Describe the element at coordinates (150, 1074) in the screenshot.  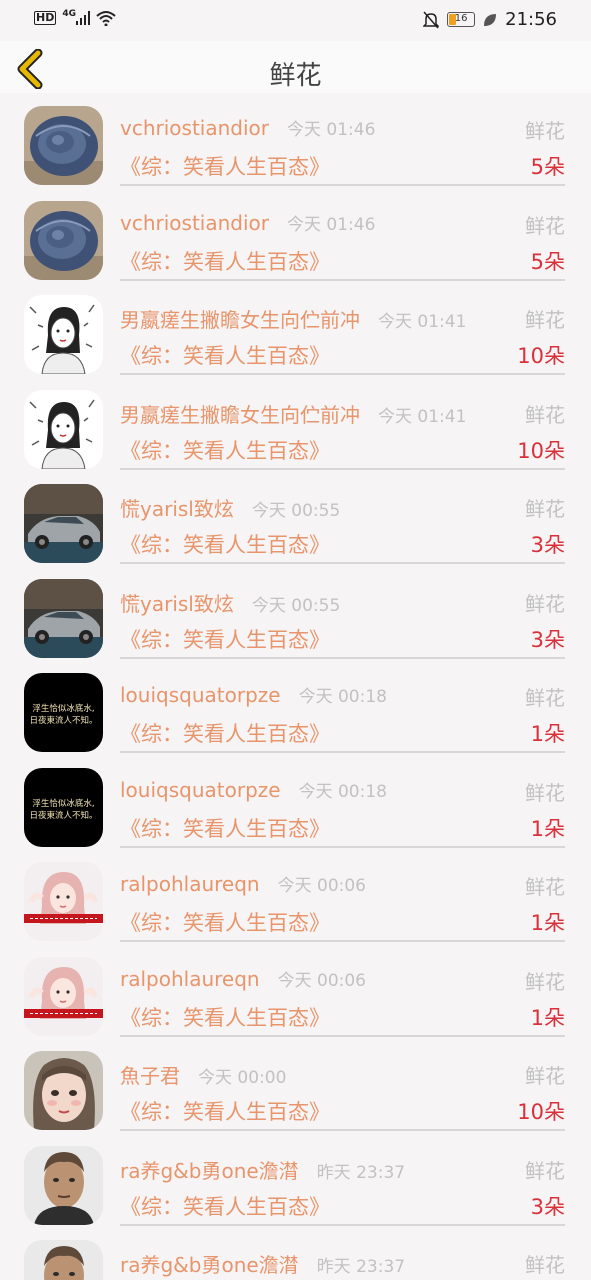
I see `user-name: 魚子君` at that location.